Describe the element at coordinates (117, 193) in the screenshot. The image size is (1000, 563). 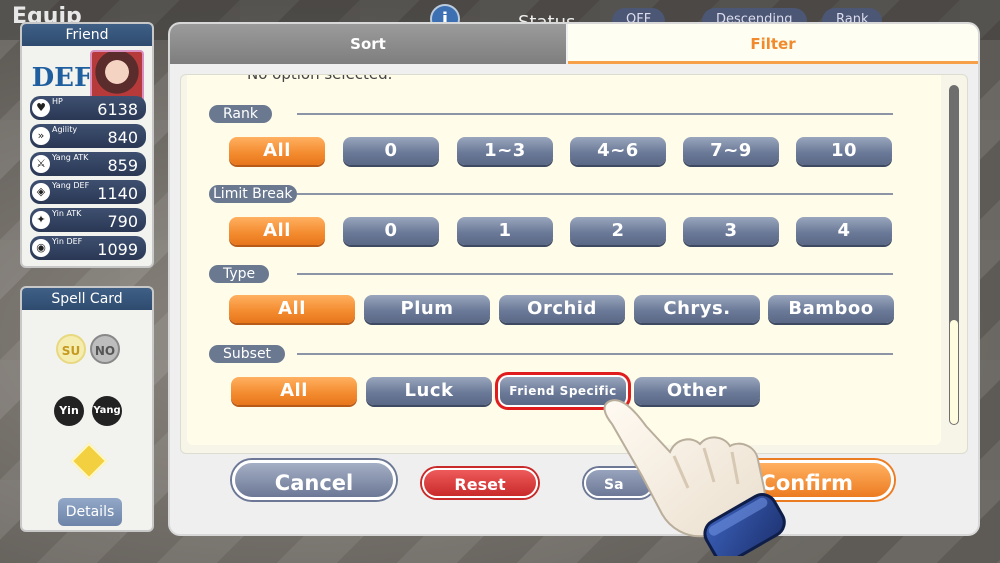
I see `stat-value: 1140` at that location.